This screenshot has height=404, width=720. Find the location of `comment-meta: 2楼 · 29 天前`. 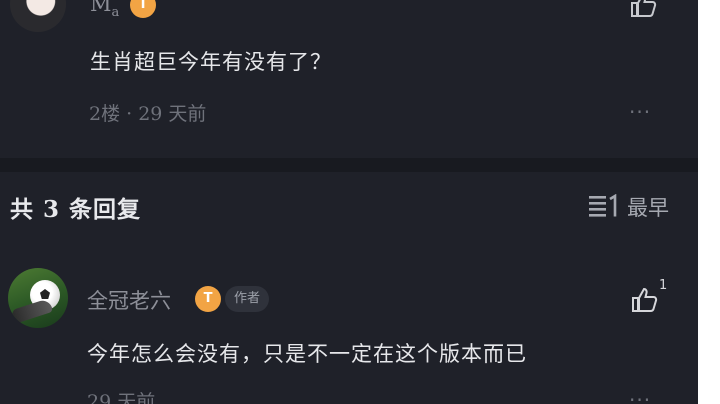

comment-meta: 2楼 · 29 天前 is located at coordinates (148, 114).